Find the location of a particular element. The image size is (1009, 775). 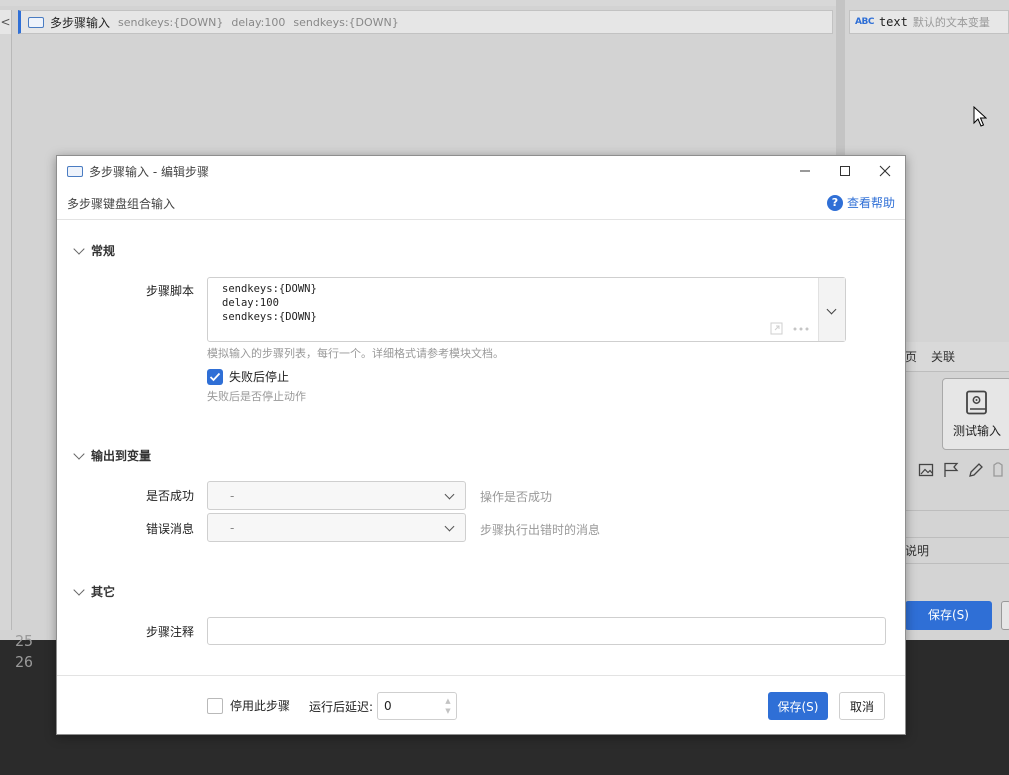

stop-on-fail-hint: 失败后是否停止动作 is located at coordinates (256, 396).